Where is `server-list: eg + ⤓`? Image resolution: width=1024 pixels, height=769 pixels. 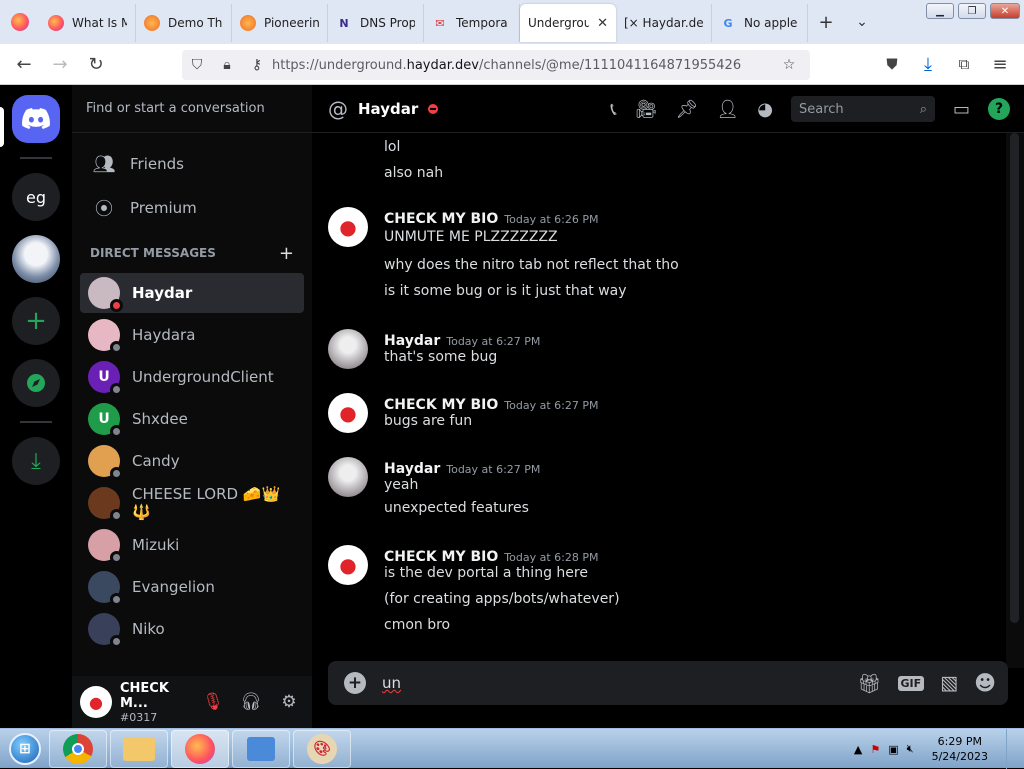 server-list: eg + ⤓ is located at coordinates (36, 406).